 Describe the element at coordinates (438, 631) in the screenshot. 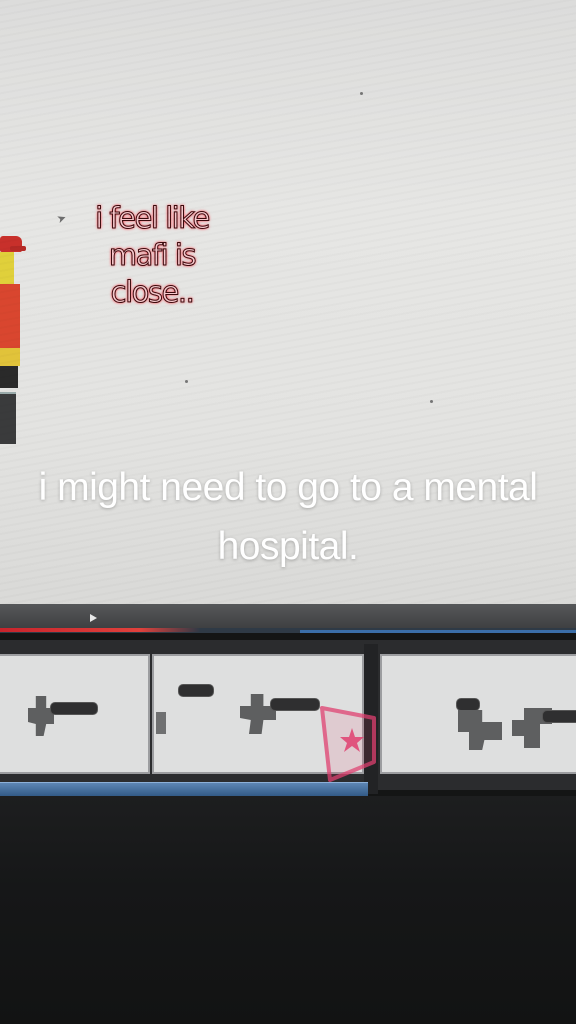

I see `progress-buffer` at that location.